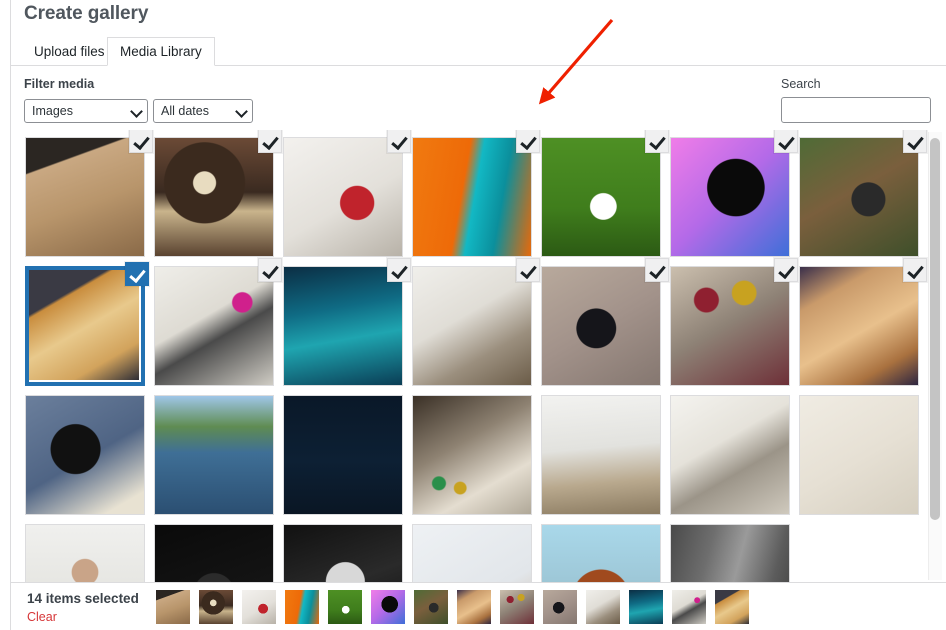 The height and width of the screenshot is (630, 946). Describe the element at coordinates (86, 13) in the screenshot. I see `page-title: Create gallery` at that location.